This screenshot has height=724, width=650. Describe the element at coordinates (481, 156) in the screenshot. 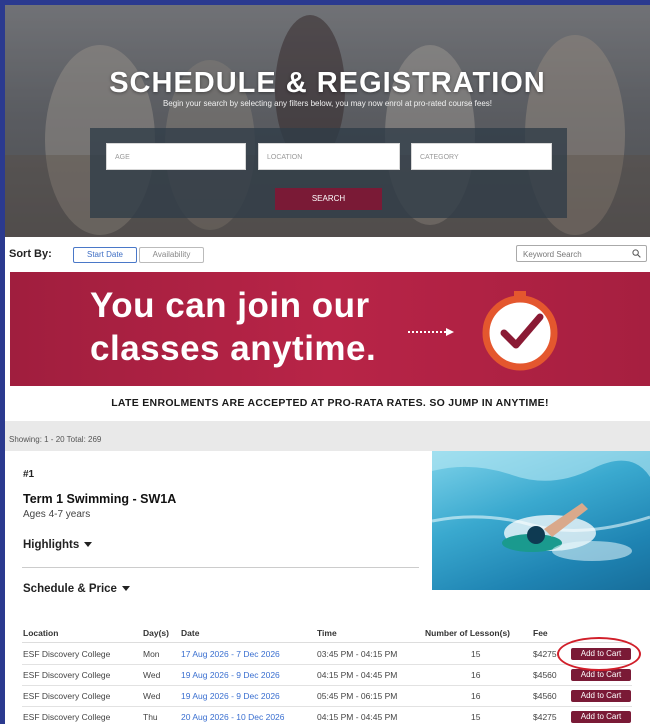

I see `category-filter: CATEGORY` at that location.